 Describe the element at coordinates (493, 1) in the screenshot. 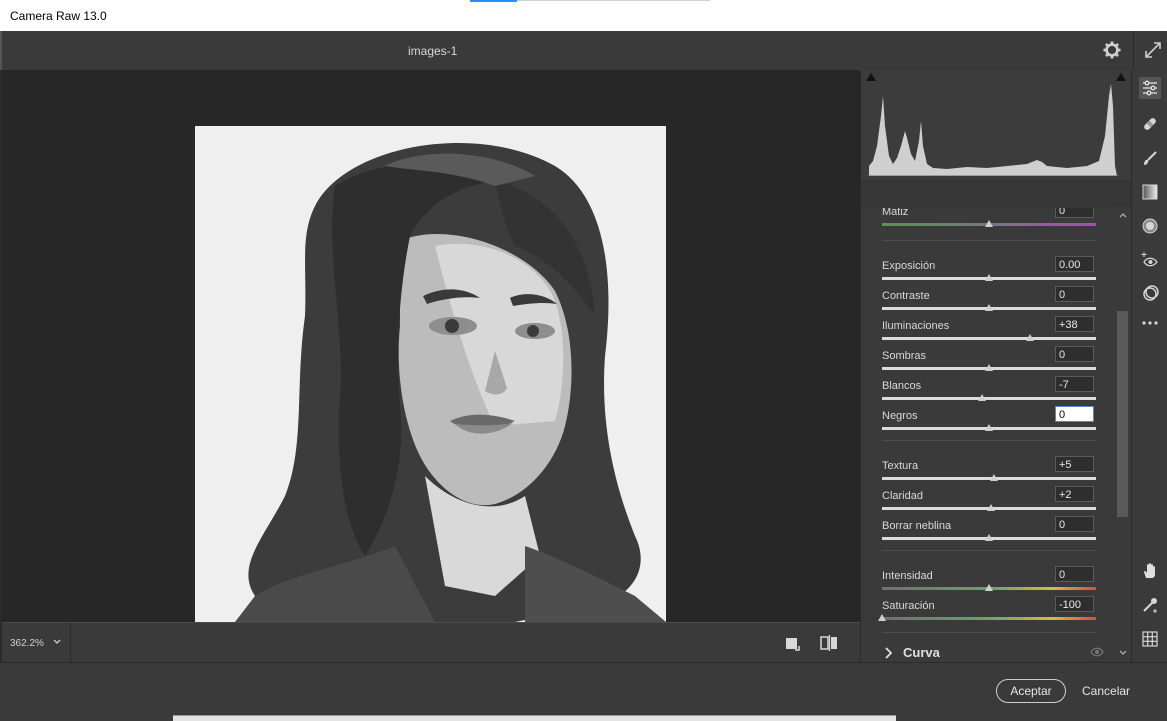

I see `titlebar-accent` at that location.